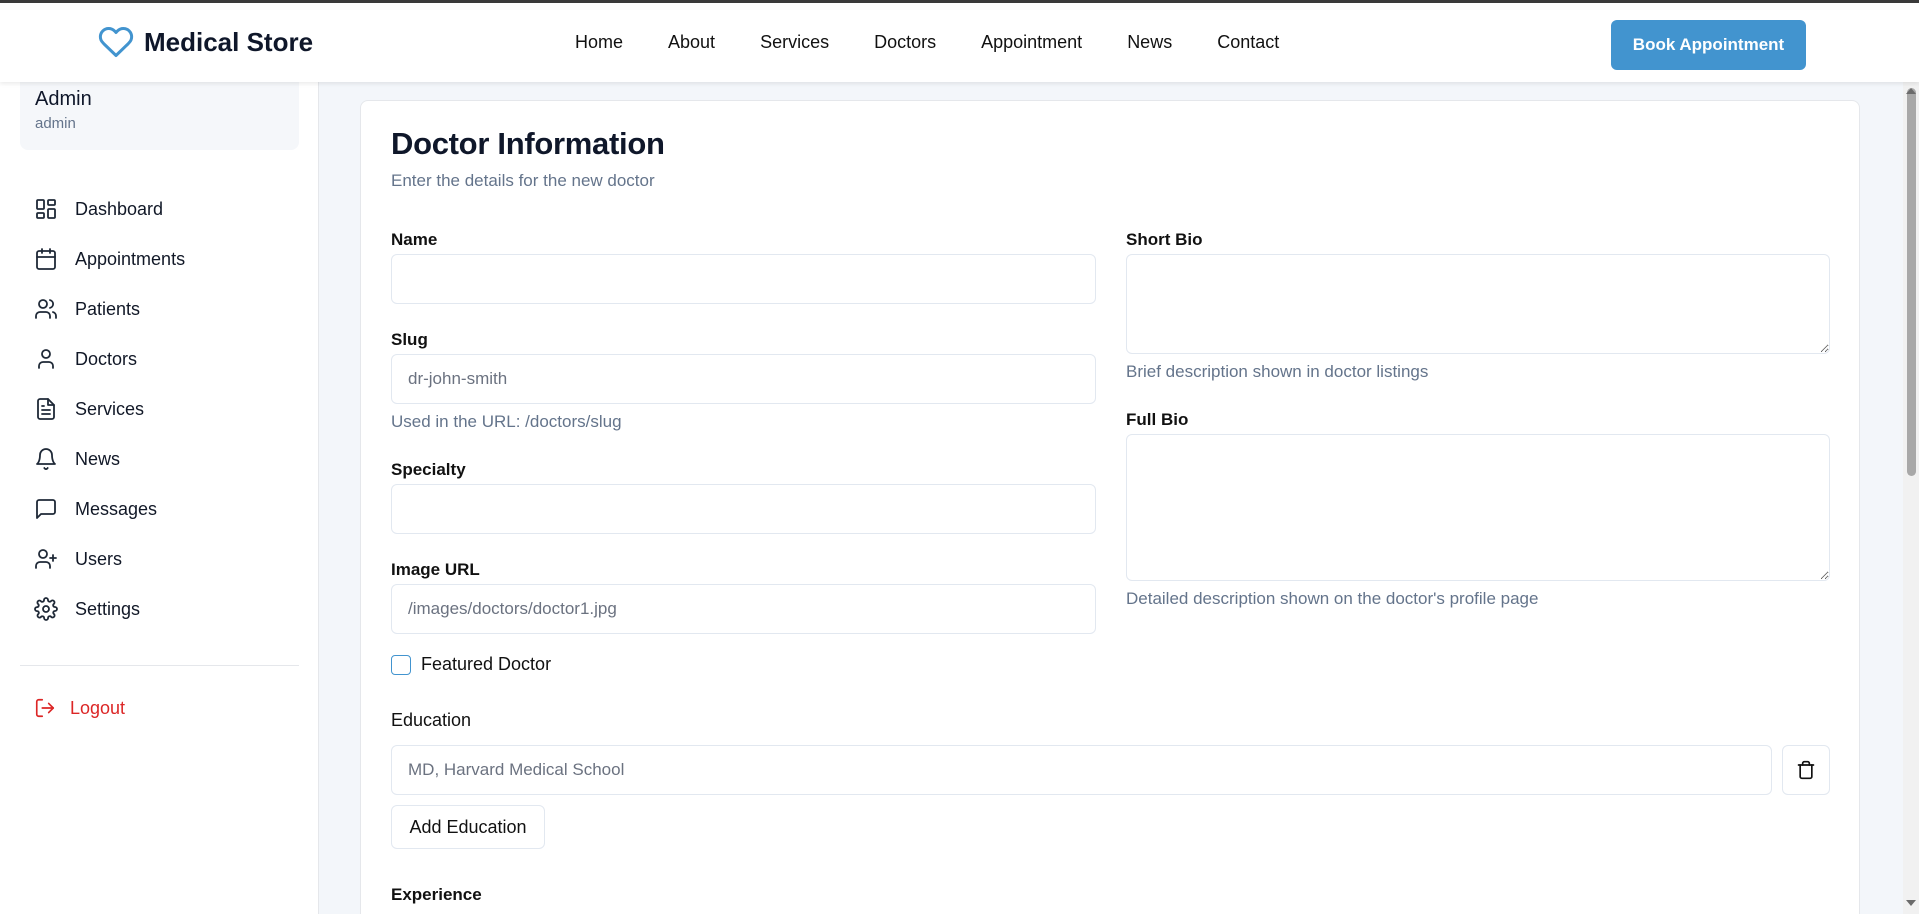  What do you see at coordinates (1081, 770) in the screenshot?
I see `education-input` at bounding box center [1081, 770].